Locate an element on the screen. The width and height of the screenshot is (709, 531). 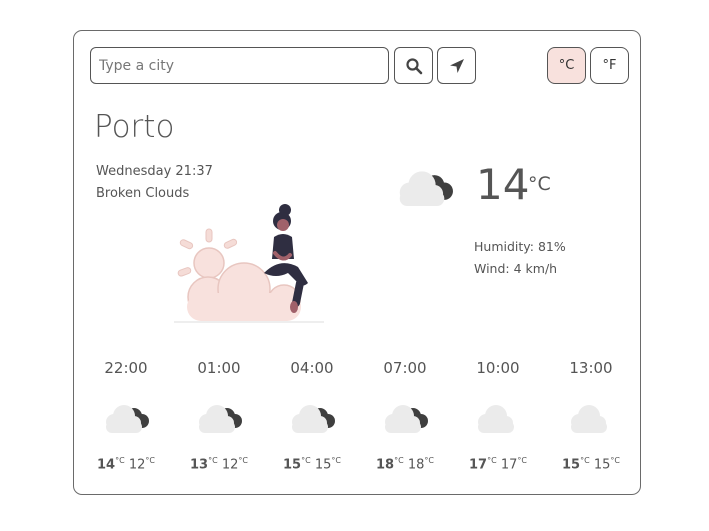
search-button is located at coordinates (413, 65).